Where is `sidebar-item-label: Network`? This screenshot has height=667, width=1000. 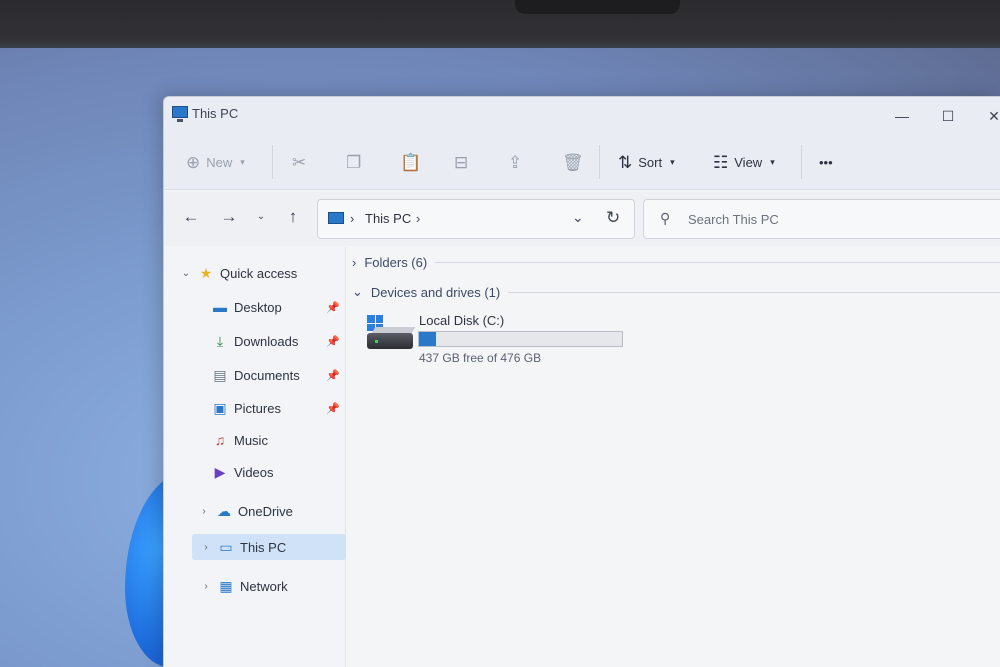
sidebar-item-label: Network is located at coordinates (264, 586).